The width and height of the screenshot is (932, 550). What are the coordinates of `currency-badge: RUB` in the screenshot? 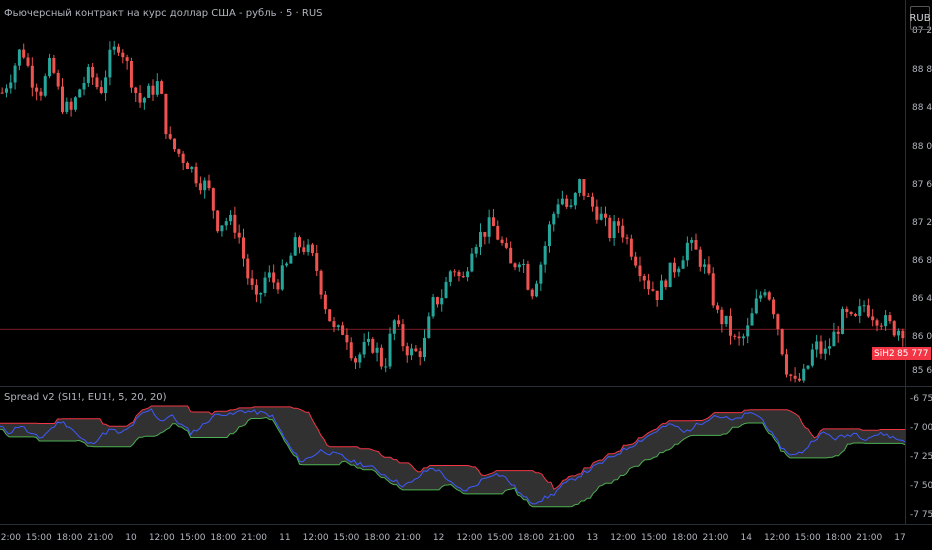 It's located at (920, 18).